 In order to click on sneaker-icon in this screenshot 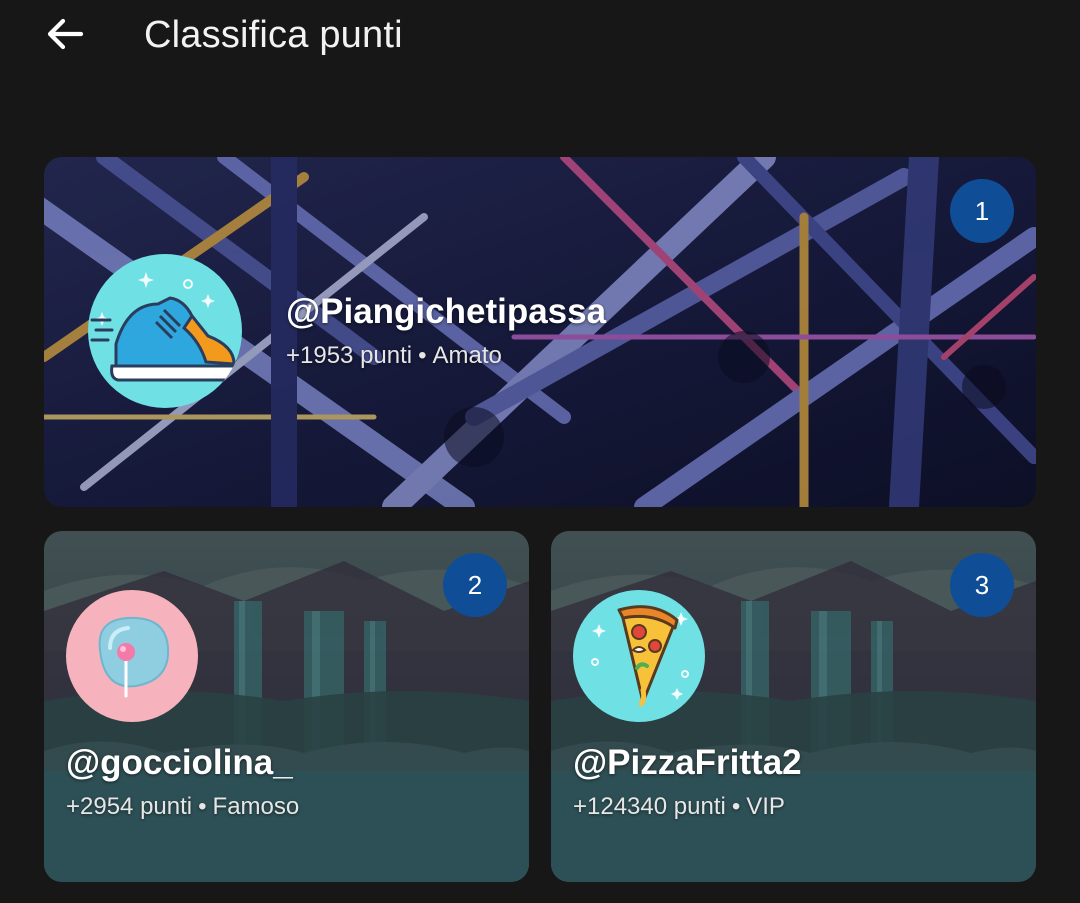, I will do `click(165, 331)`.